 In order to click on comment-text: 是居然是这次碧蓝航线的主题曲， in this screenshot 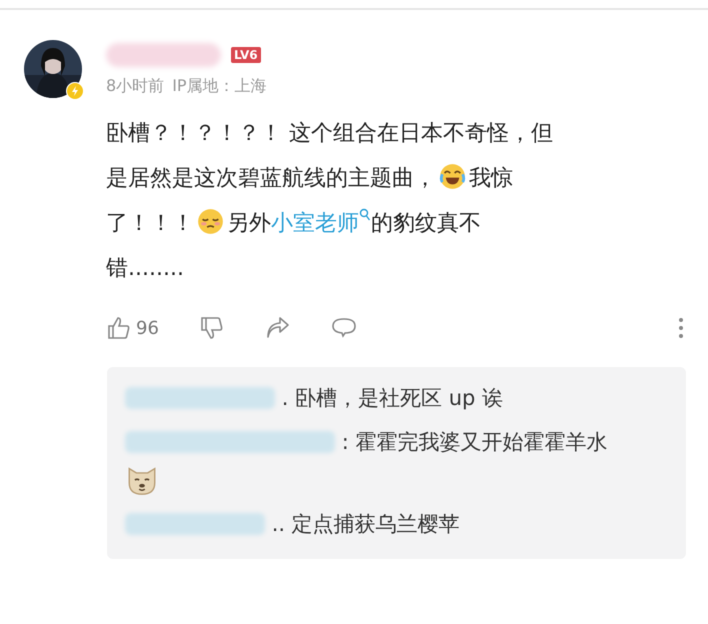, I will do `click(271, 178)`.